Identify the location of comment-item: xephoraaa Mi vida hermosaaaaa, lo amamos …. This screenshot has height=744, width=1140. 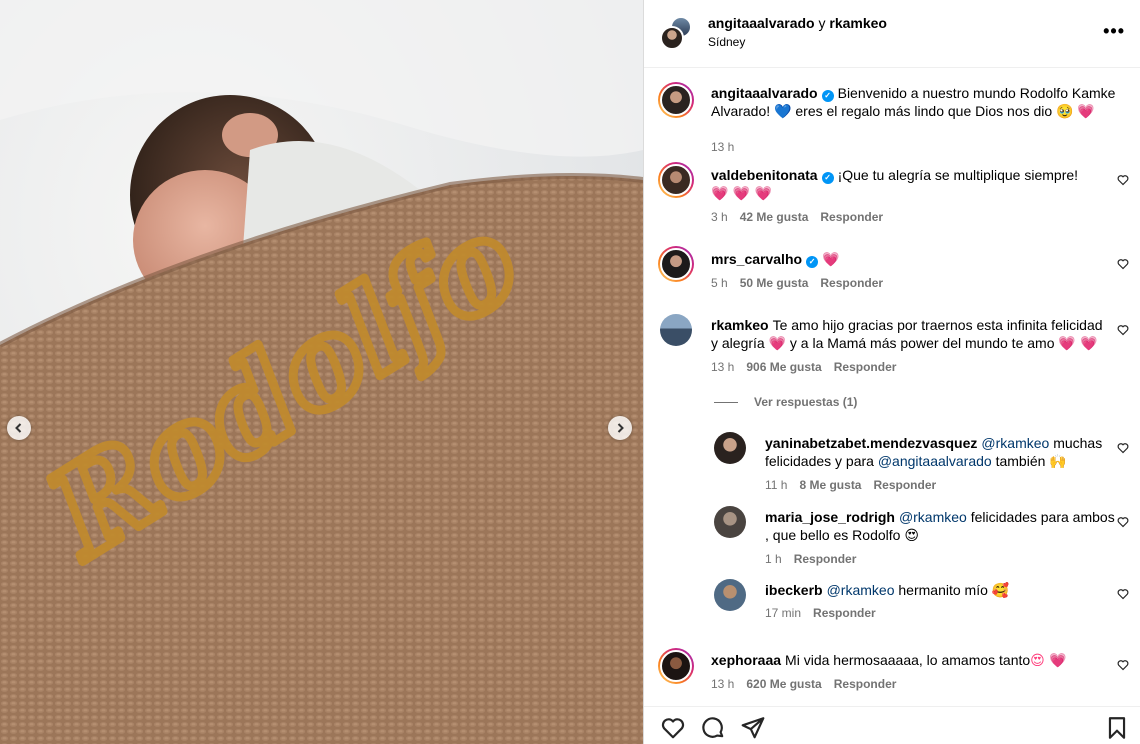
(892, 673).